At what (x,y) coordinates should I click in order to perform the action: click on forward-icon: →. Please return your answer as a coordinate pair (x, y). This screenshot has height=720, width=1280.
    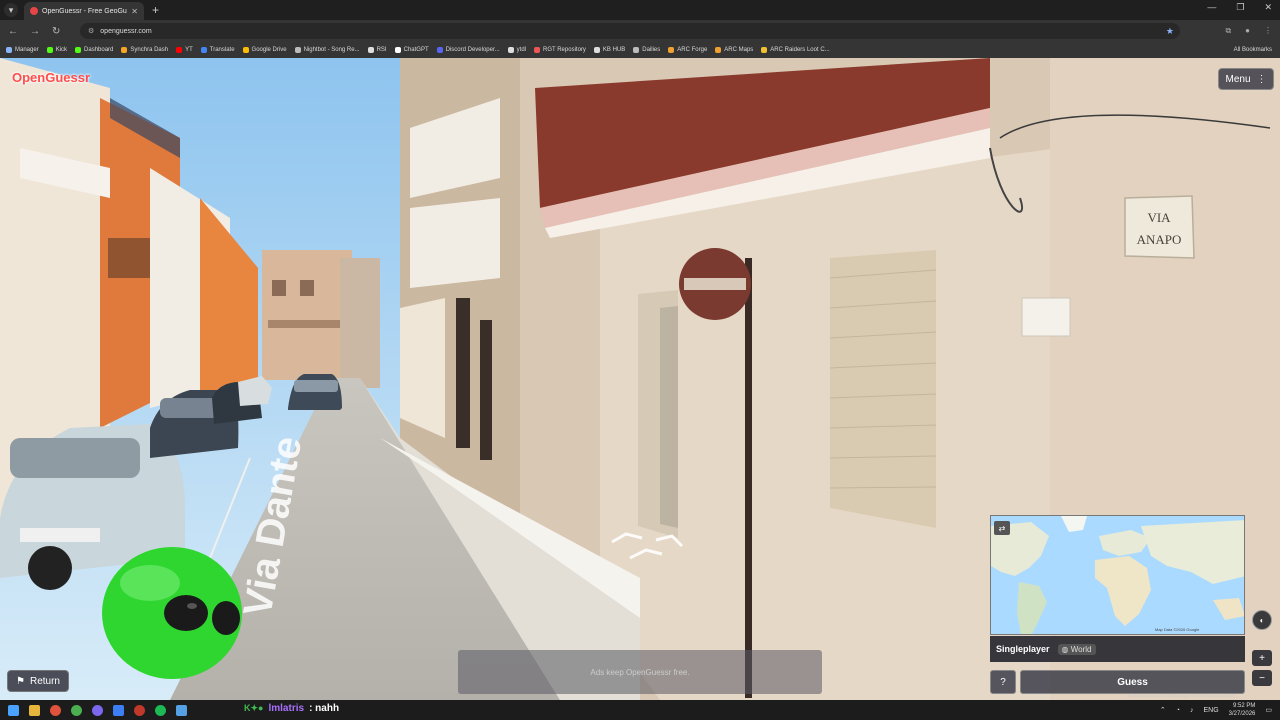
    Looking at the image, I should click on (35, 31).